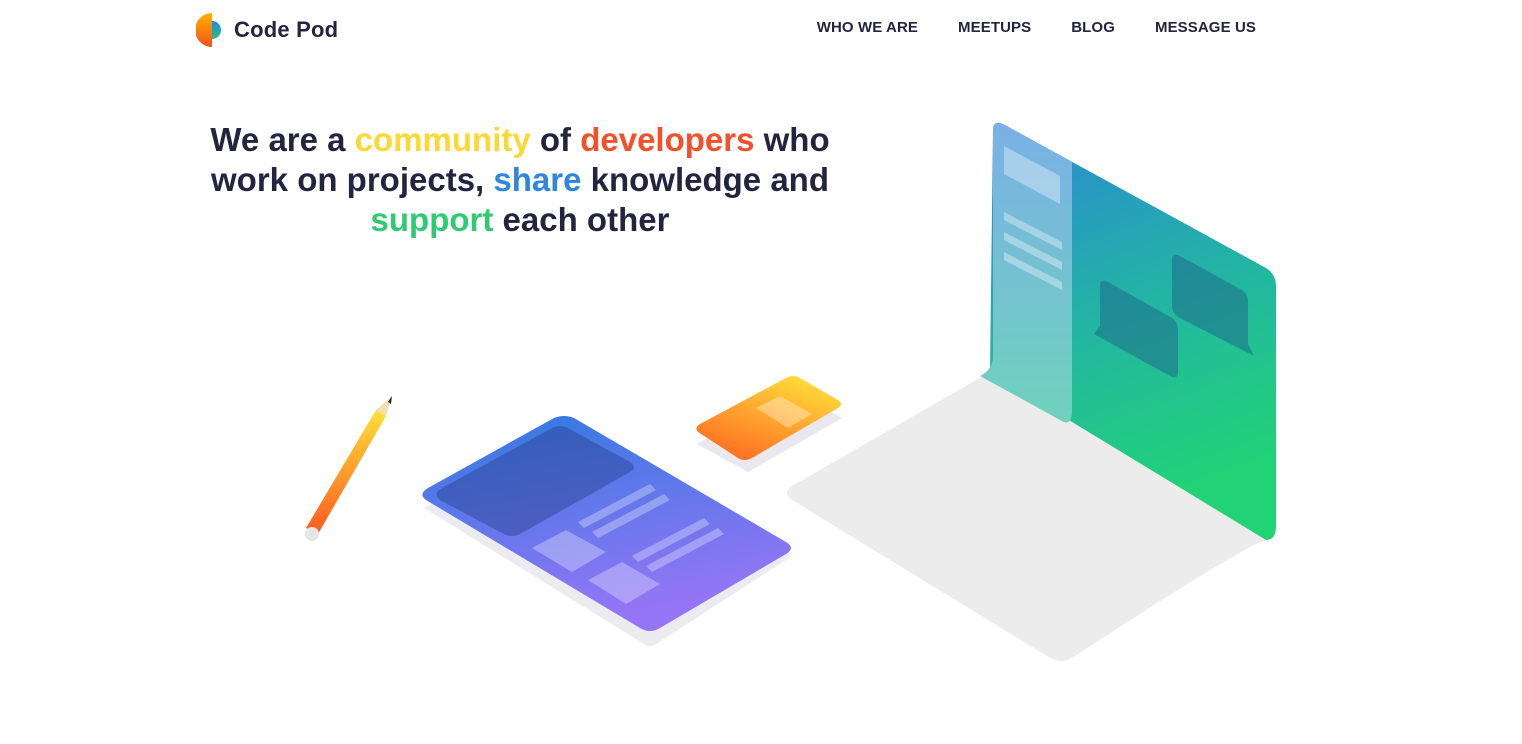 The width and height of the screenshot is (1522, 744). Describe the element at coordinates (442, 139) in the screenshot. I see `hero-highlight-community: community` at that location.